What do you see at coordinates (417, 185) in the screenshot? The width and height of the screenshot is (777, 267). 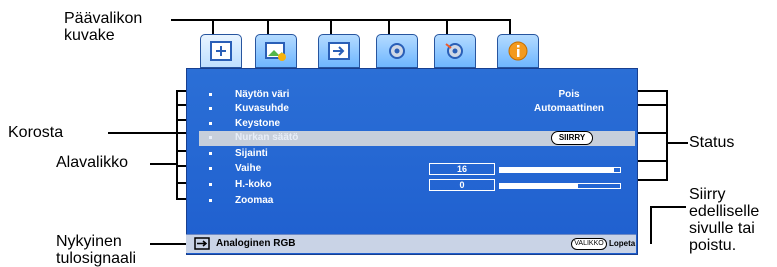 I see `menu-item-h-koko: H.-koko 0` at bounding box center [417, 185].